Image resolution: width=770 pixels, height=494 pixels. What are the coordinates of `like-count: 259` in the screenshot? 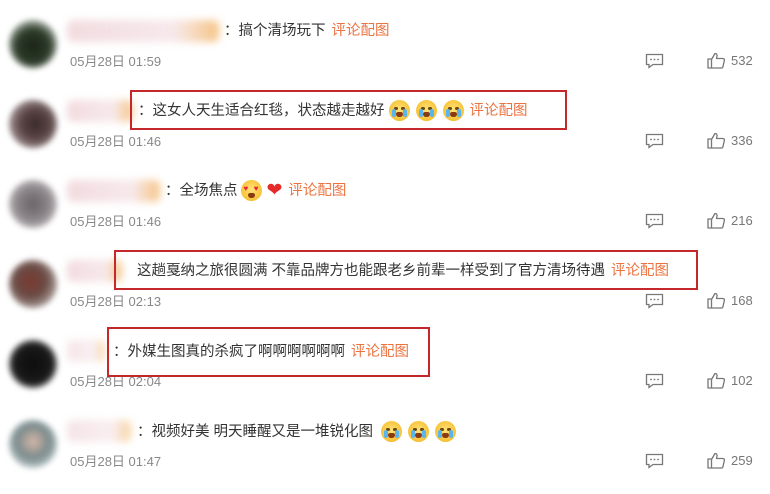 It's located at (742, 460).